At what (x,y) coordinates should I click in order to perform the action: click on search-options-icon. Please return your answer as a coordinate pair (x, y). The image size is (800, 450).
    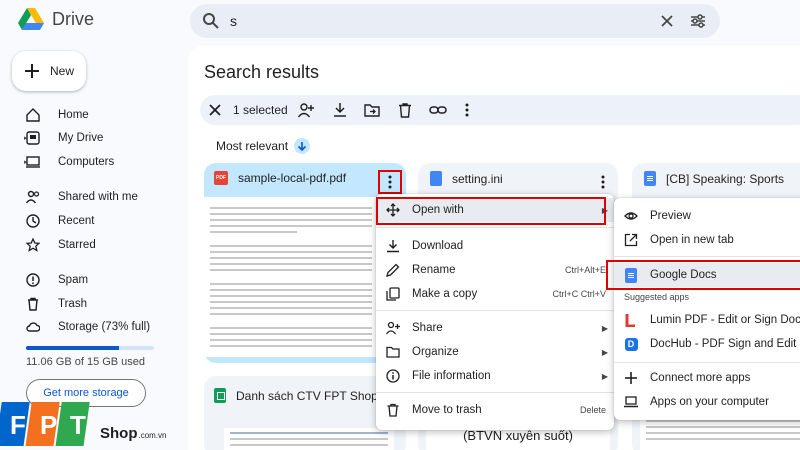
    Looking at the image, I should click on (698, 21).